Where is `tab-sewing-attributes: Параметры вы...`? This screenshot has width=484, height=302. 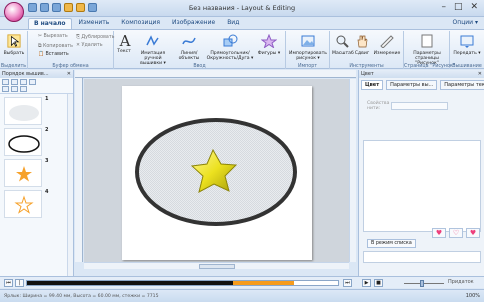 tab-sewing-attributes: Параметры вы... is located at coordinates (412, 85).